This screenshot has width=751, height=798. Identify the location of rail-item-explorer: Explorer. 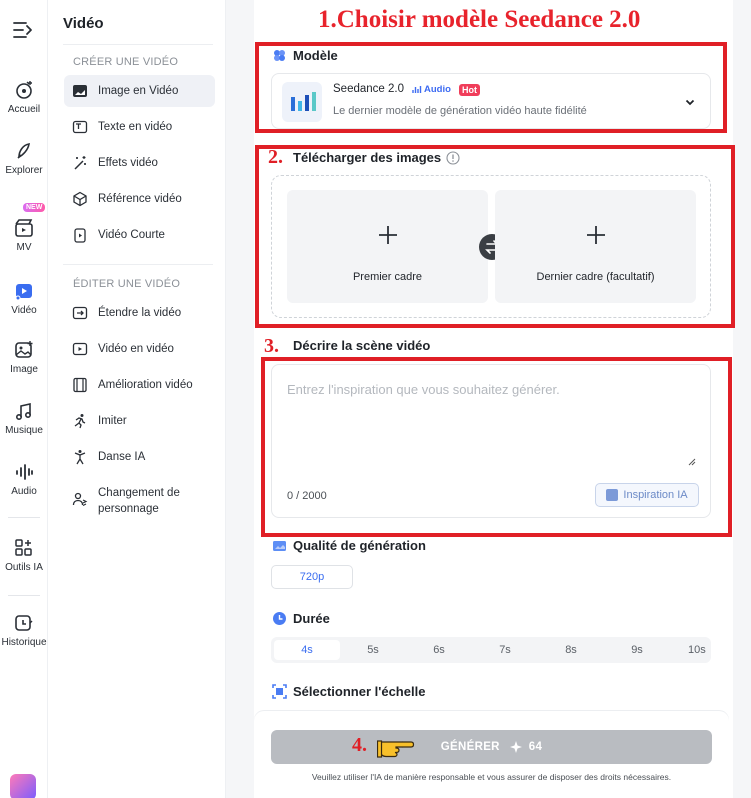
(24, 158).